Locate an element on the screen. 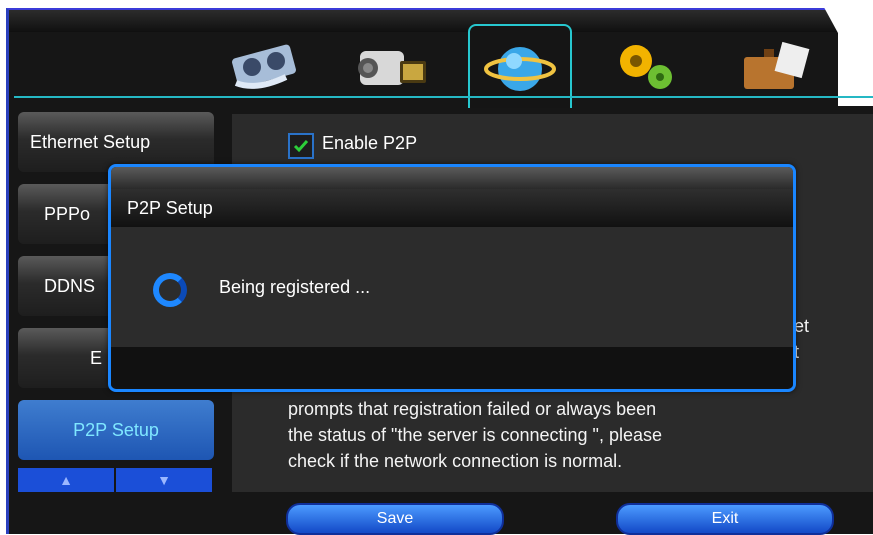 This screenshot has height=535, width=873. loading-spinner-icon is located at coordinates (170, 290).